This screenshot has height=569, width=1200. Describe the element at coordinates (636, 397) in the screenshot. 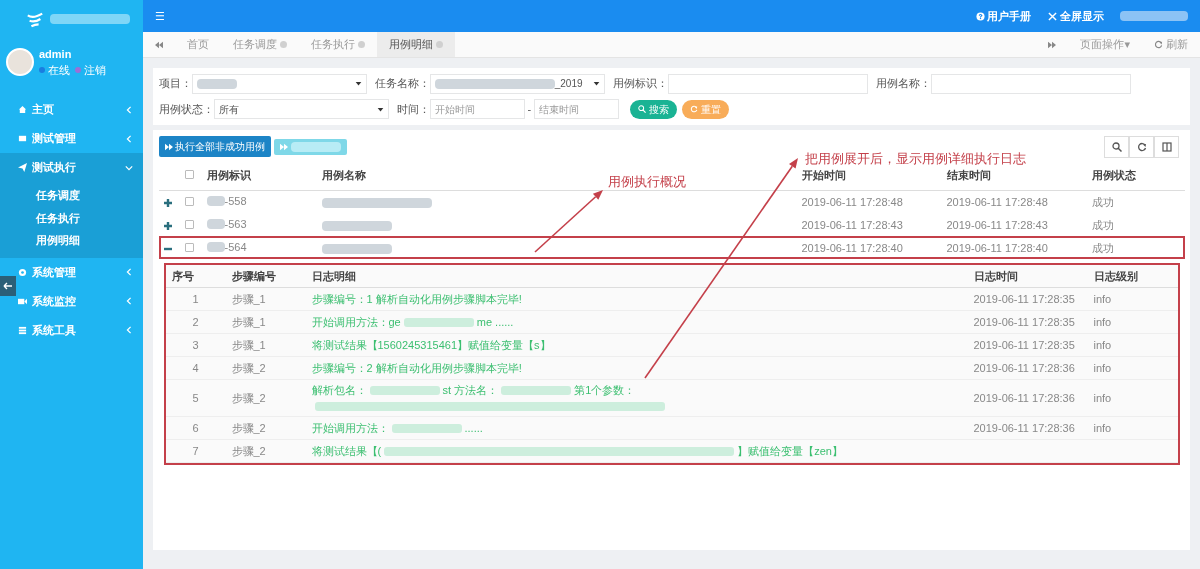

I see `log-detail: 解析包名： st 方法名： 第1个参数：` at that location.